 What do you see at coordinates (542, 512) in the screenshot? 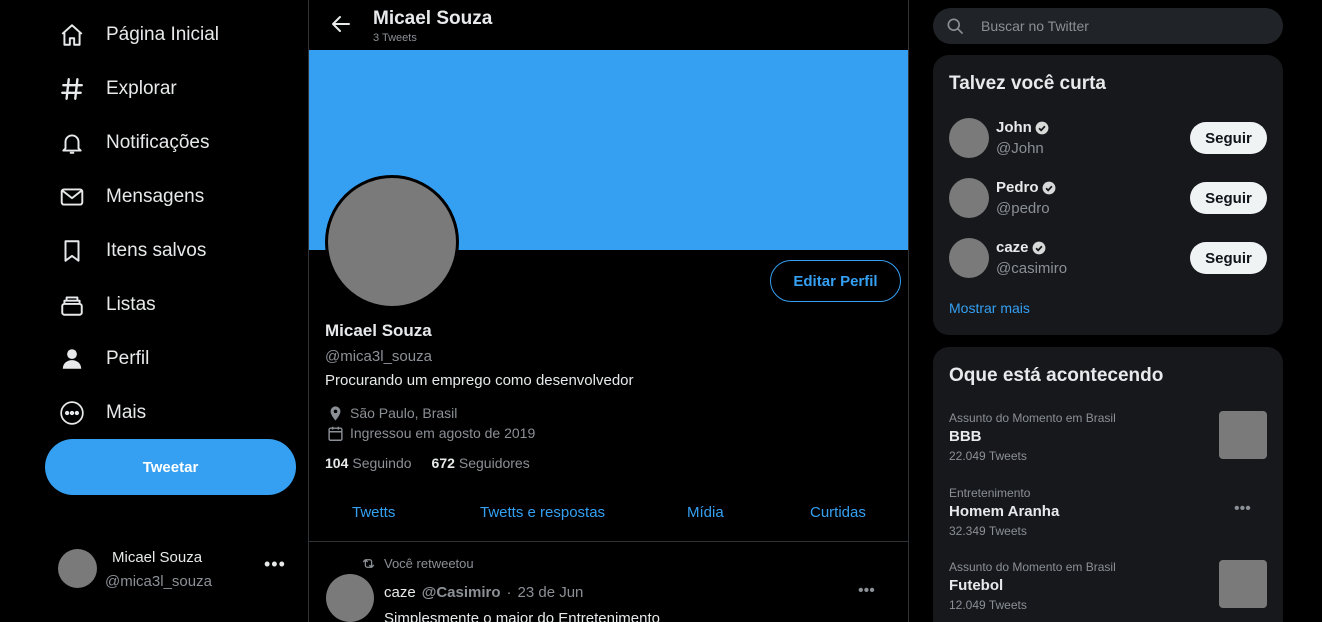
I see `tab-tweets-replies: Twetts e respostas` at bounding box center [542, 512].